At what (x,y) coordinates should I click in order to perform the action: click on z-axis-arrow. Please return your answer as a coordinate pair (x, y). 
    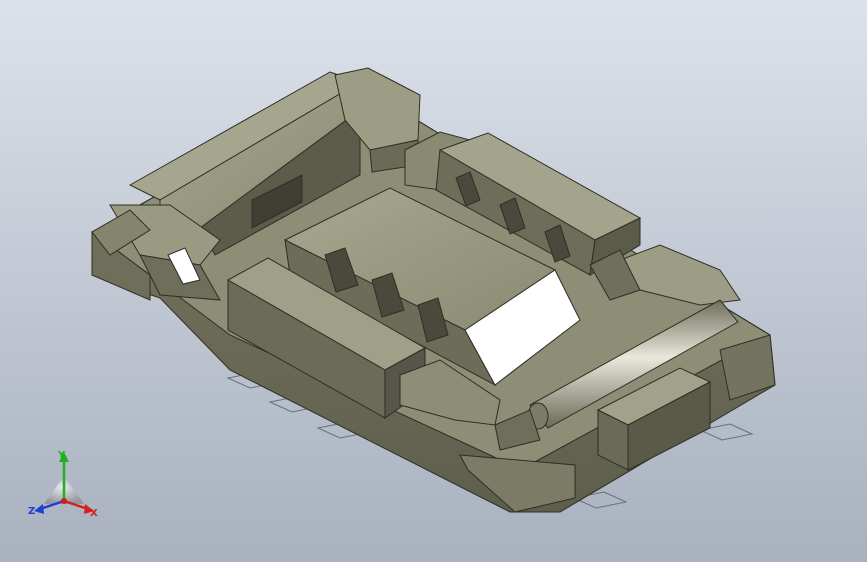
    Looking at the image, I should click on (39, 509).